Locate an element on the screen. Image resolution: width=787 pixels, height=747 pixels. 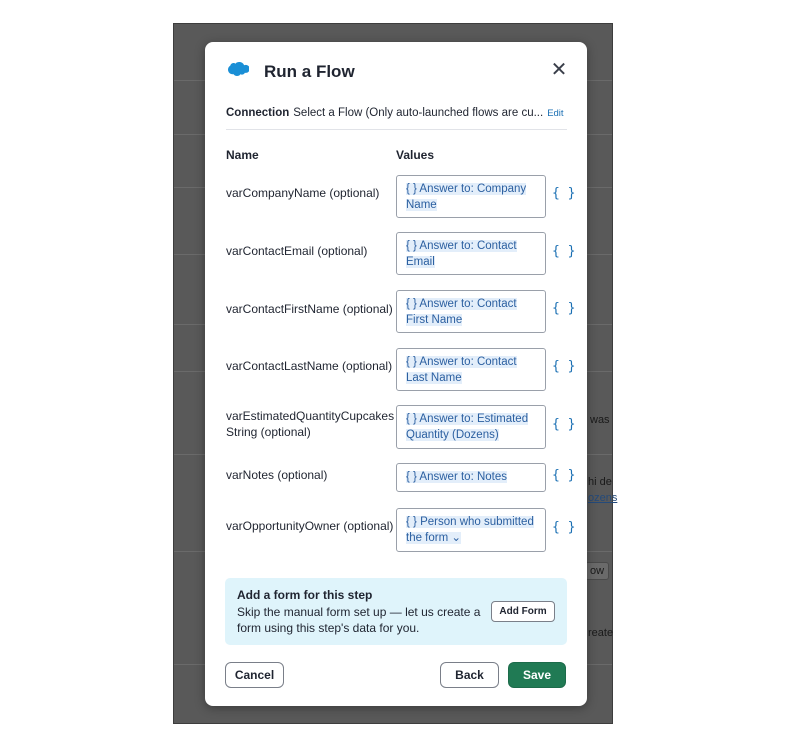
param-name: varContactFirstName (optional) is located at coordinates (309, 309).